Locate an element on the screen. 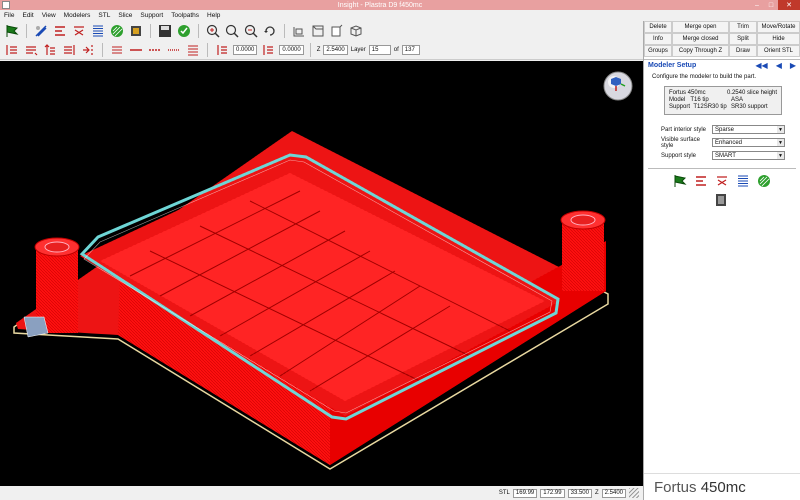 The height and width of the screenshot is (500, 800). line-solid-icon is located at coordinates (136, 50).